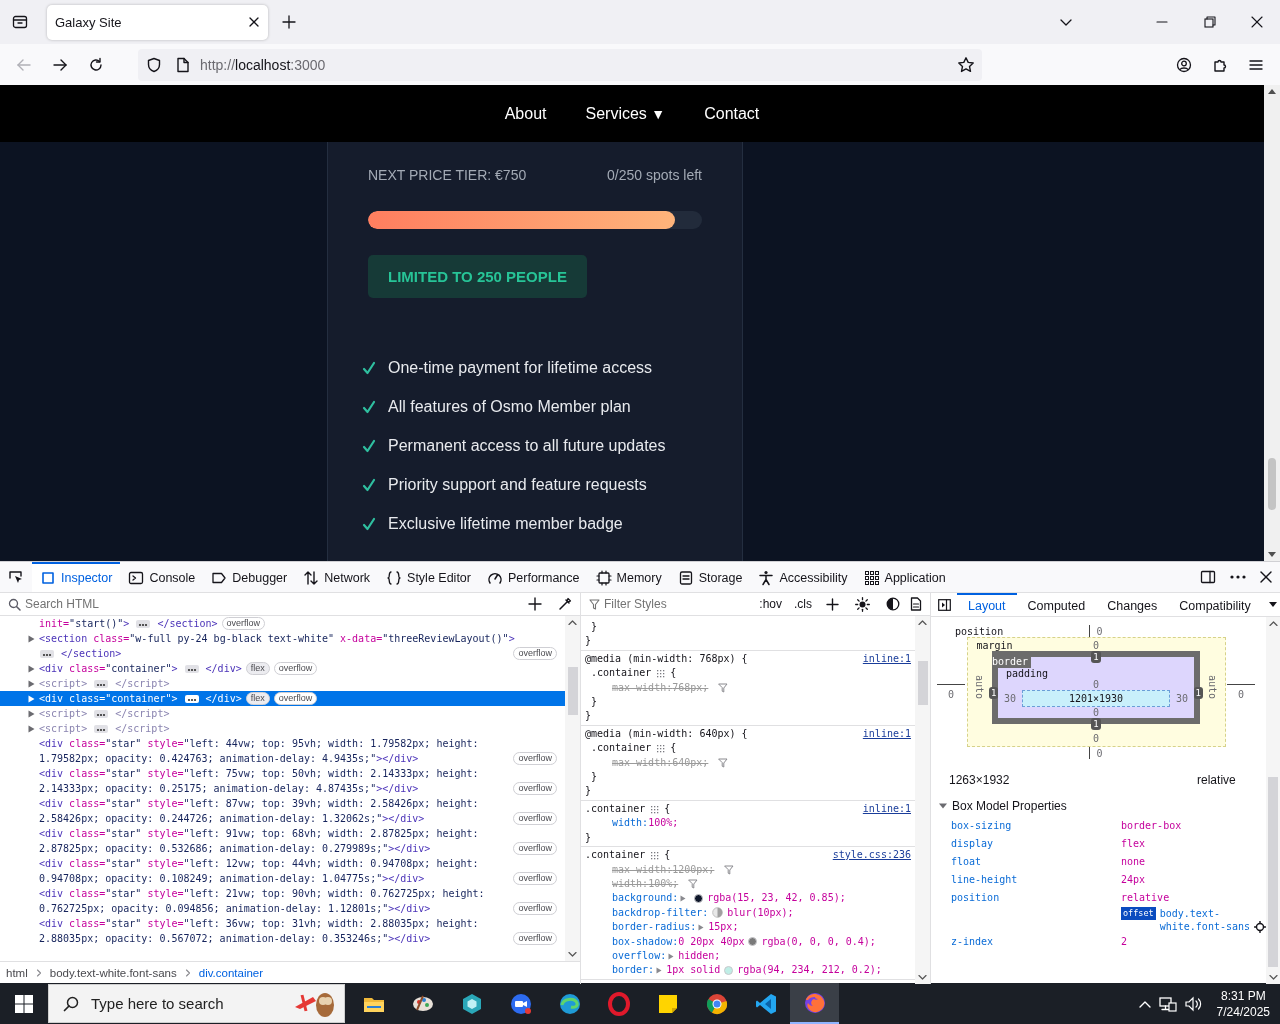 Image resolution: width=1280 pixels, height=1024 pixels. I want to click on nav-link: Contact, so click(732, 113).